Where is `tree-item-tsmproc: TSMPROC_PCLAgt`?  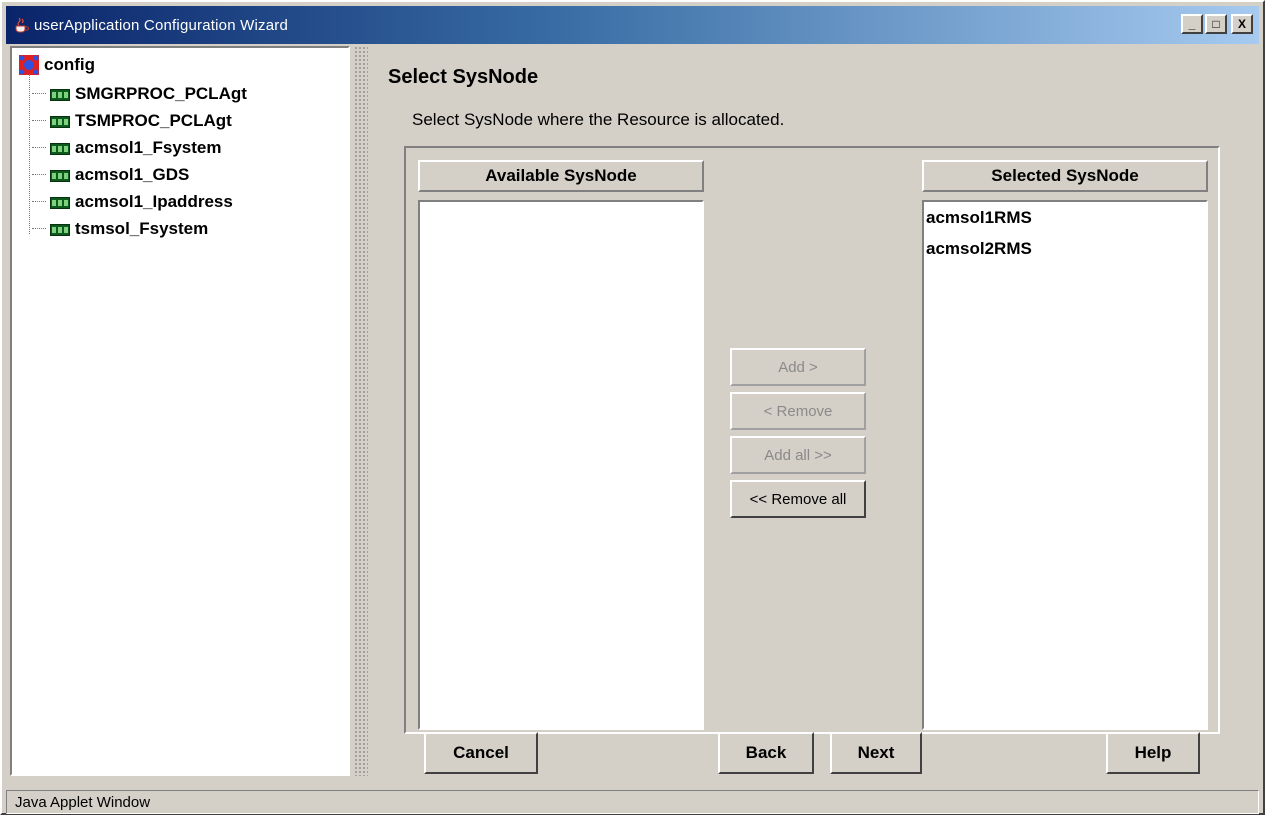 tree-item-tsmproc: TSMPROC_PCLAgt is located at coordinates (129, 120).